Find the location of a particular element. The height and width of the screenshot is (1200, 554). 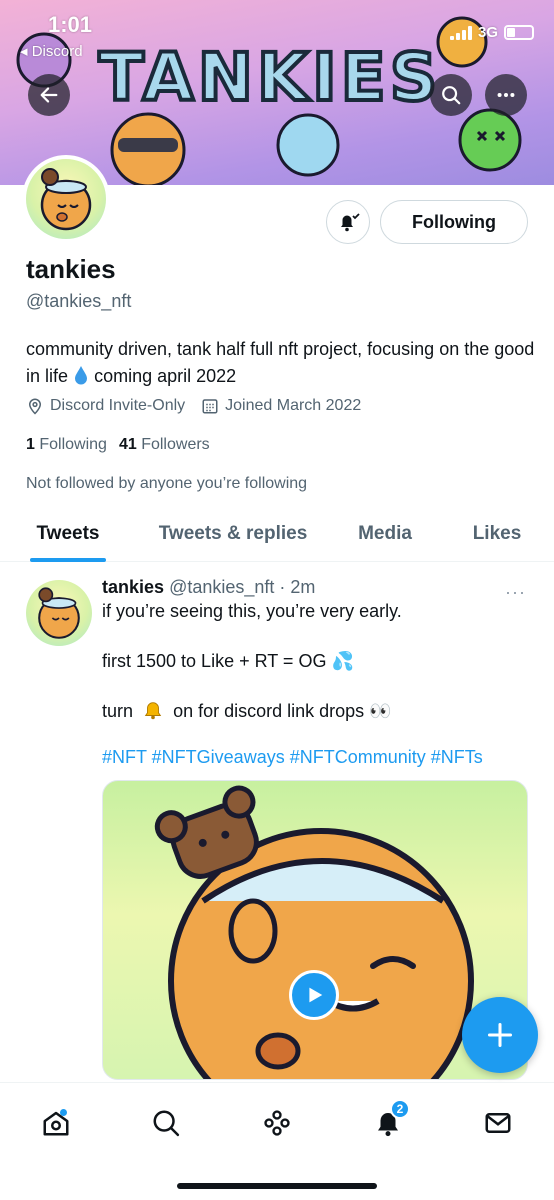

following-count: 1 is located at coordinates (30, 444).